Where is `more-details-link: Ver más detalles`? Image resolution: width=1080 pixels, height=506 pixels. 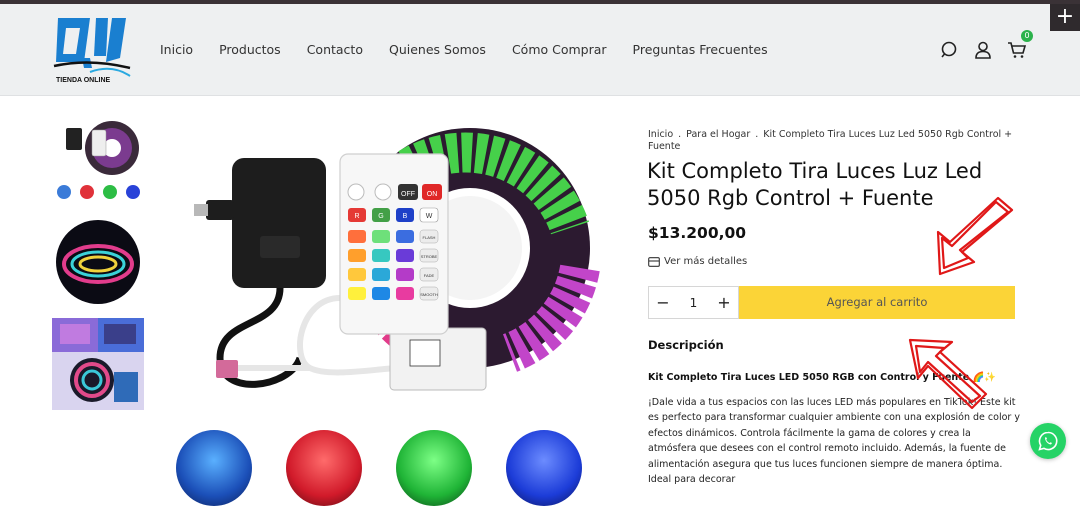
more-details-link: Ver más detalles is located at coordinates (697, 261).